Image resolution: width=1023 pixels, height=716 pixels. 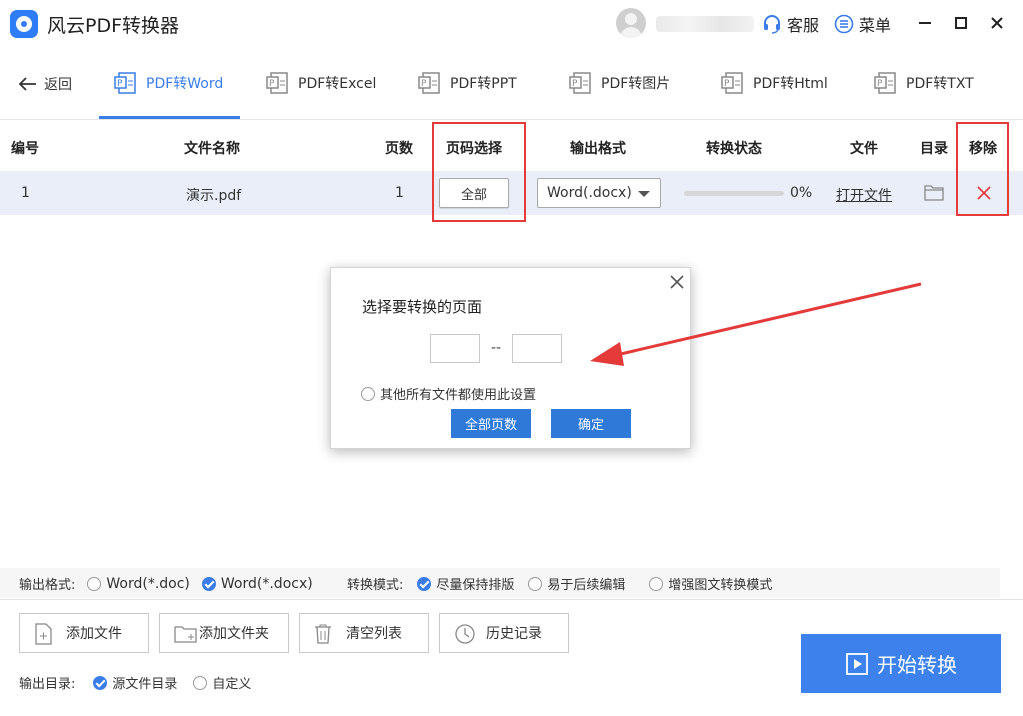 What do you see at coordinates (589, 193) in the screenshot?
I see `output-format-value: Word(.docx)` at bounding box center [589, 193].